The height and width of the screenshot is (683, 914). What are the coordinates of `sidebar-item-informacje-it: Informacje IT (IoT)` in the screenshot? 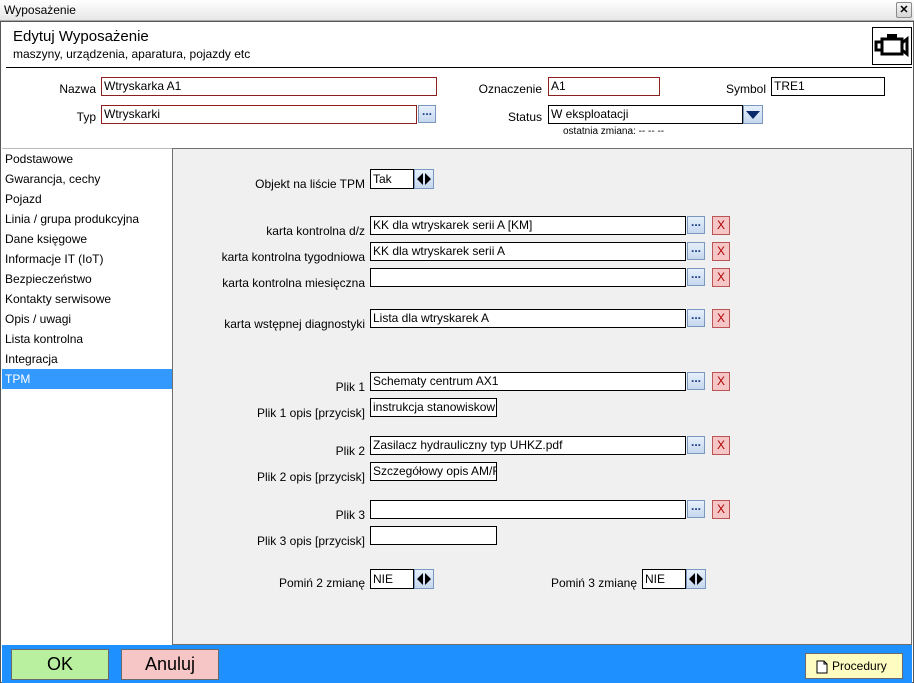 It's located at (87, 259).